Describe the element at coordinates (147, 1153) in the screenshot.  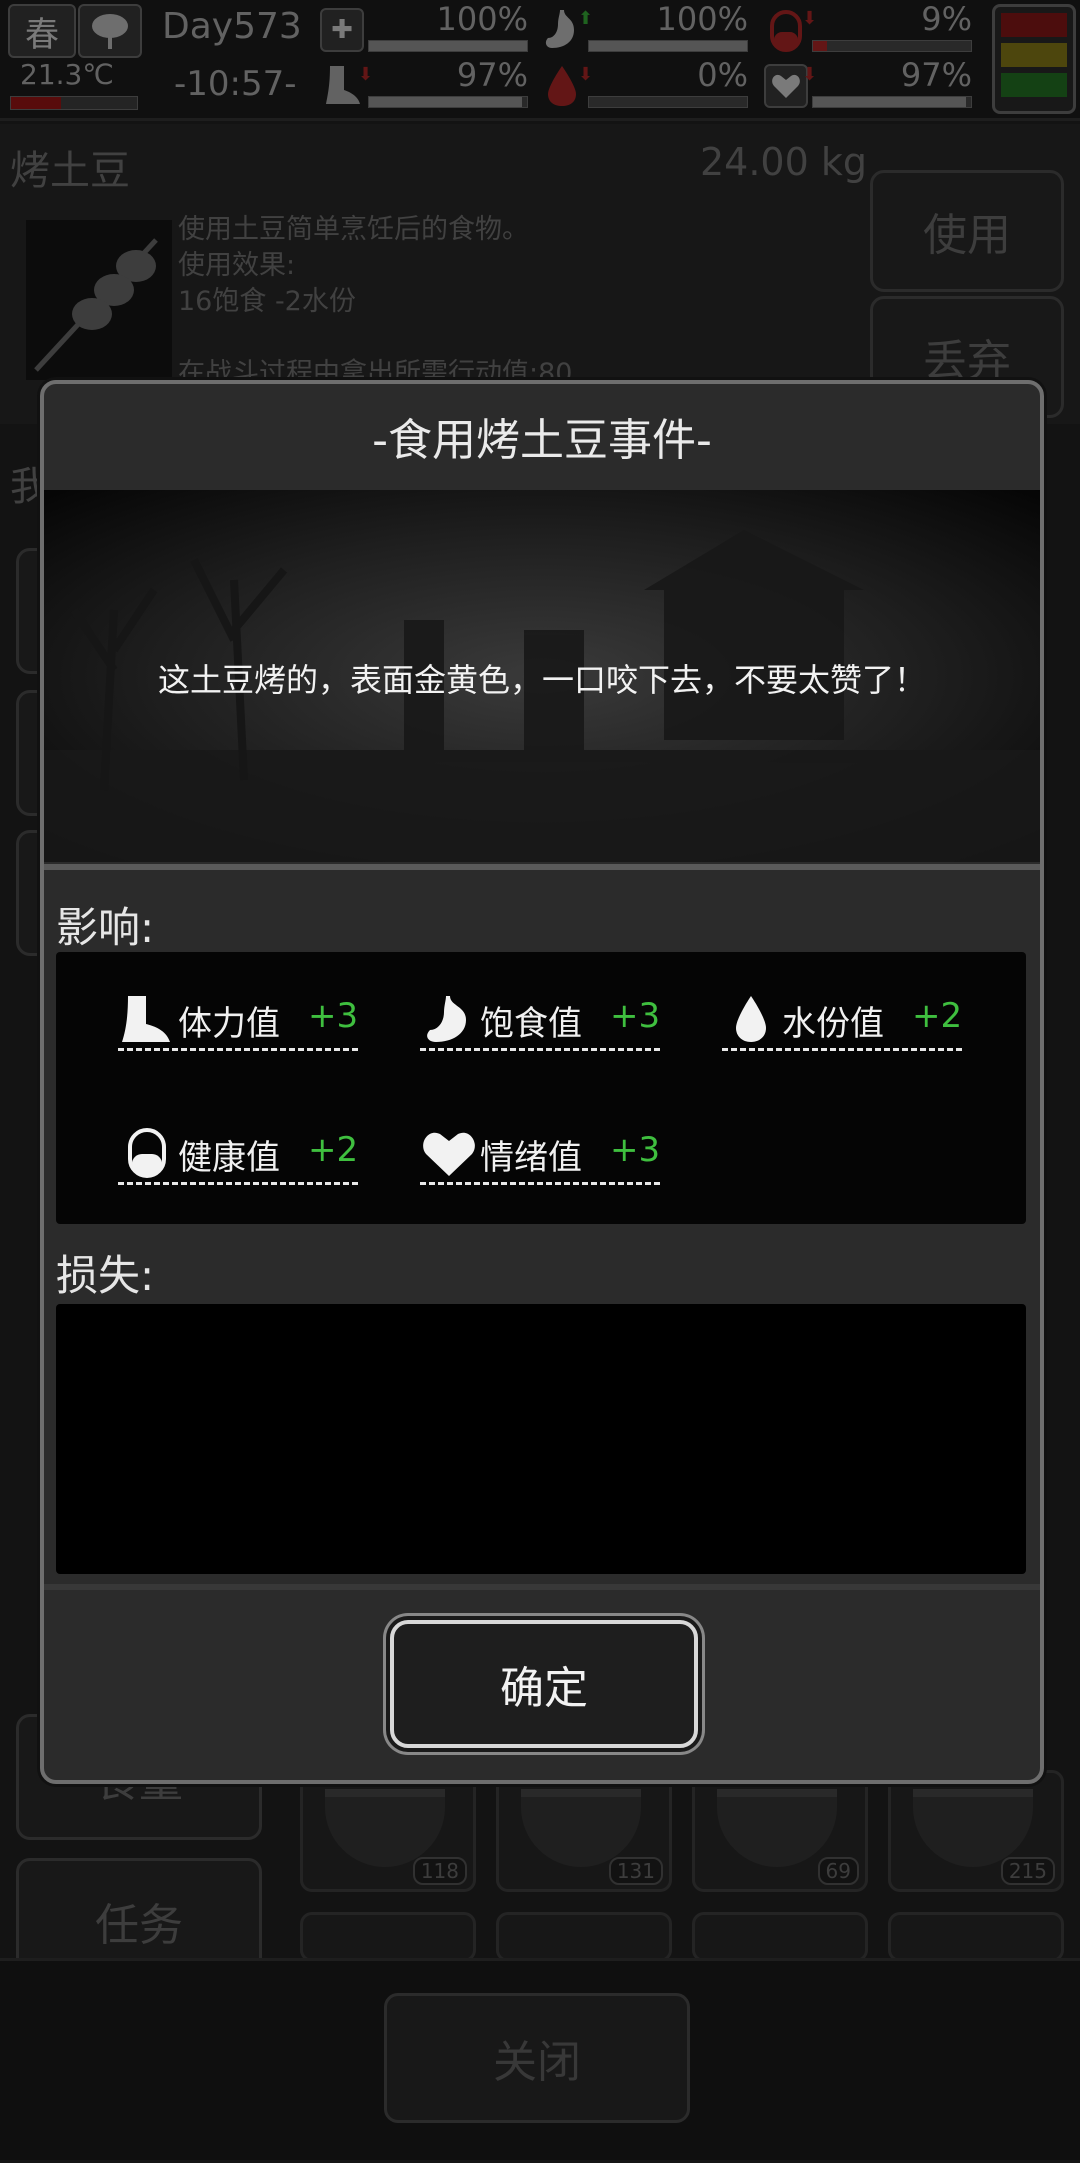
I see `pill-icon` at that location.